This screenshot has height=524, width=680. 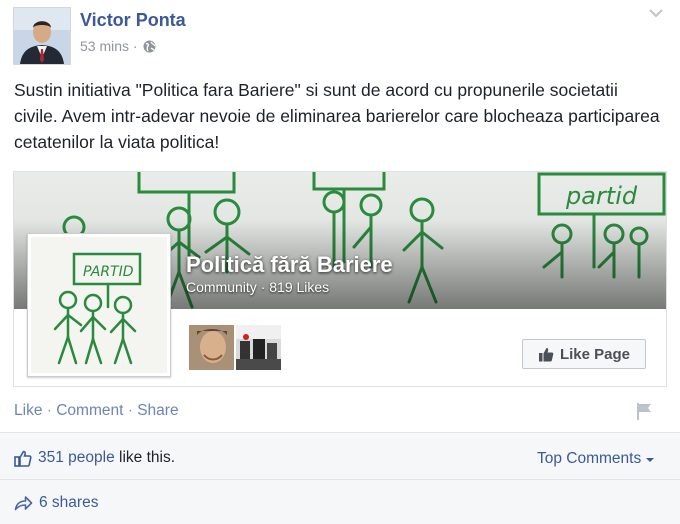 I want to click on author-avatar, so click(x=42, y=36).